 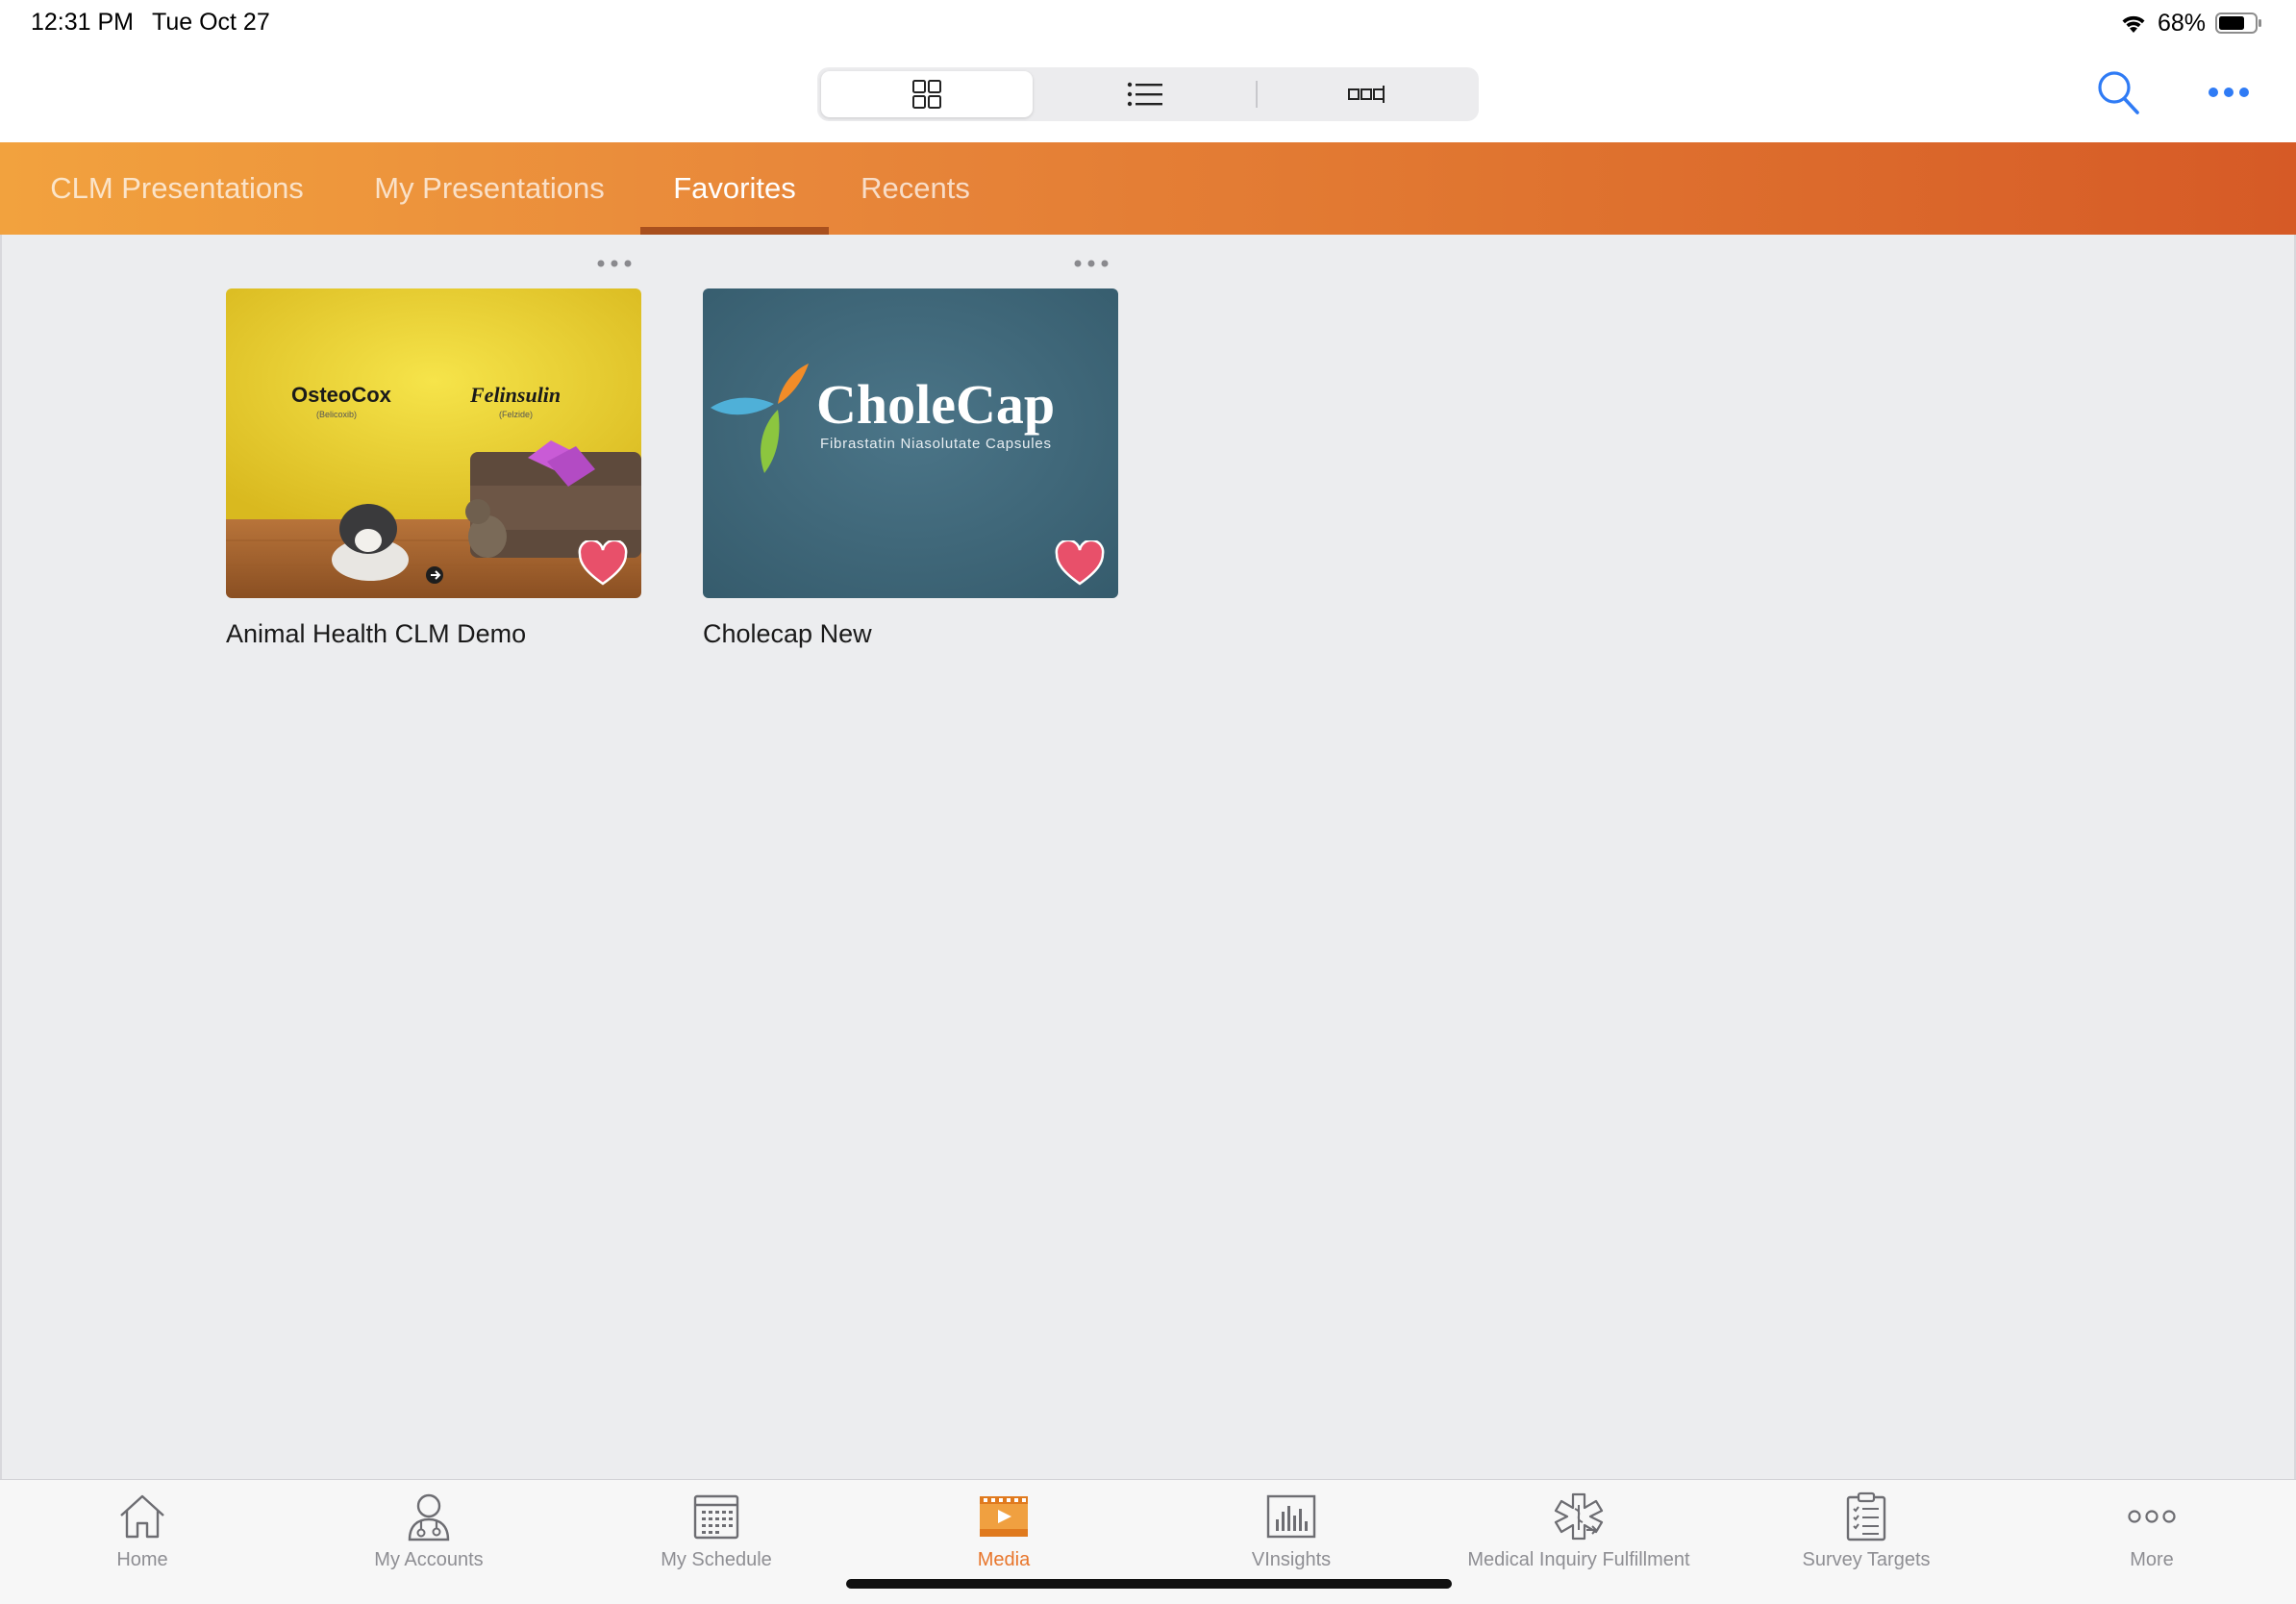 I want to click on bottom-tab-my-accounts: My Accounts, so click(x=429, y=1533).